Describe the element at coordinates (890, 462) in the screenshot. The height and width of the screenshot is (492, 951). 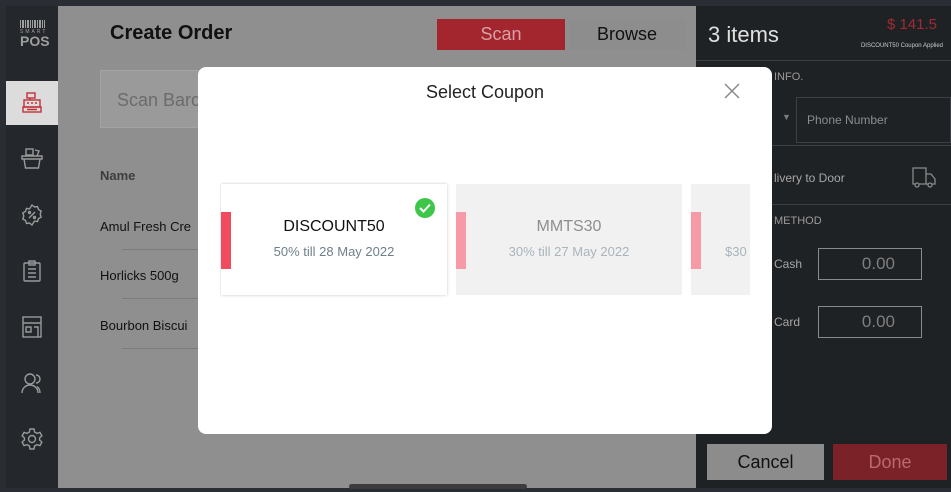
I see `done-button: Done` at that location.